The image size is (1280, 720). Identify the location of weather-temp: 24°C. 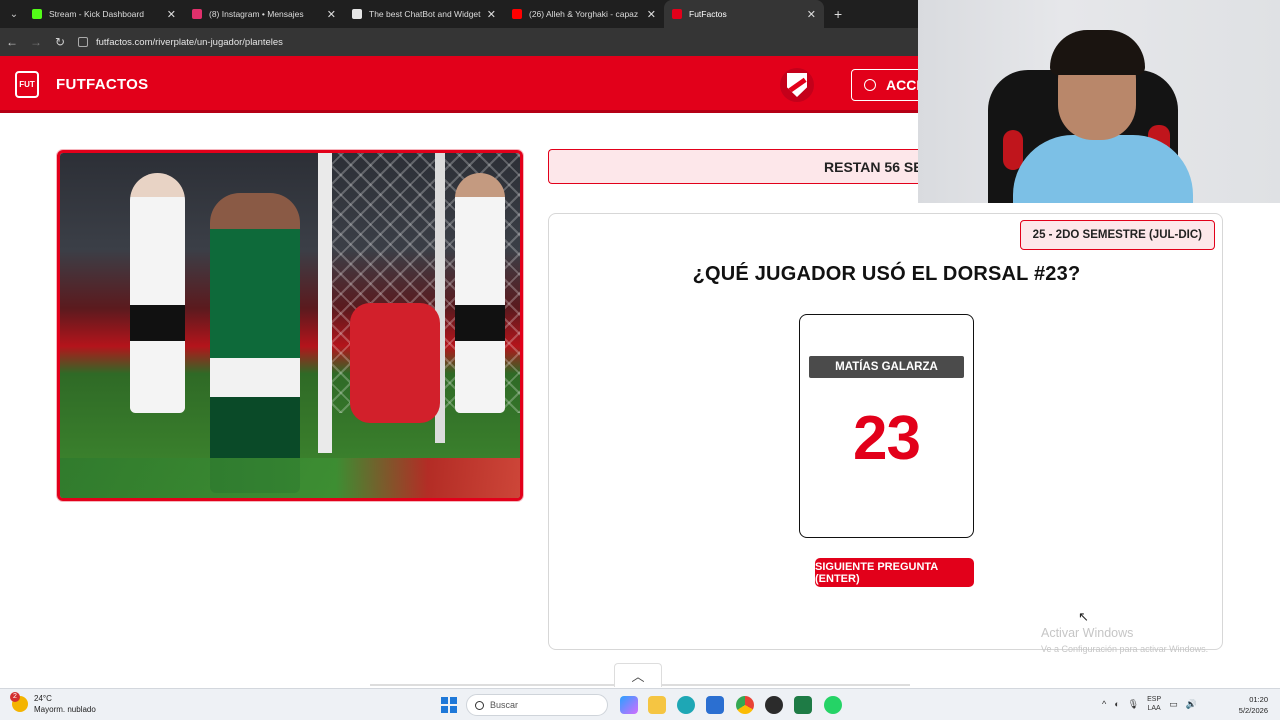
(43, 698).